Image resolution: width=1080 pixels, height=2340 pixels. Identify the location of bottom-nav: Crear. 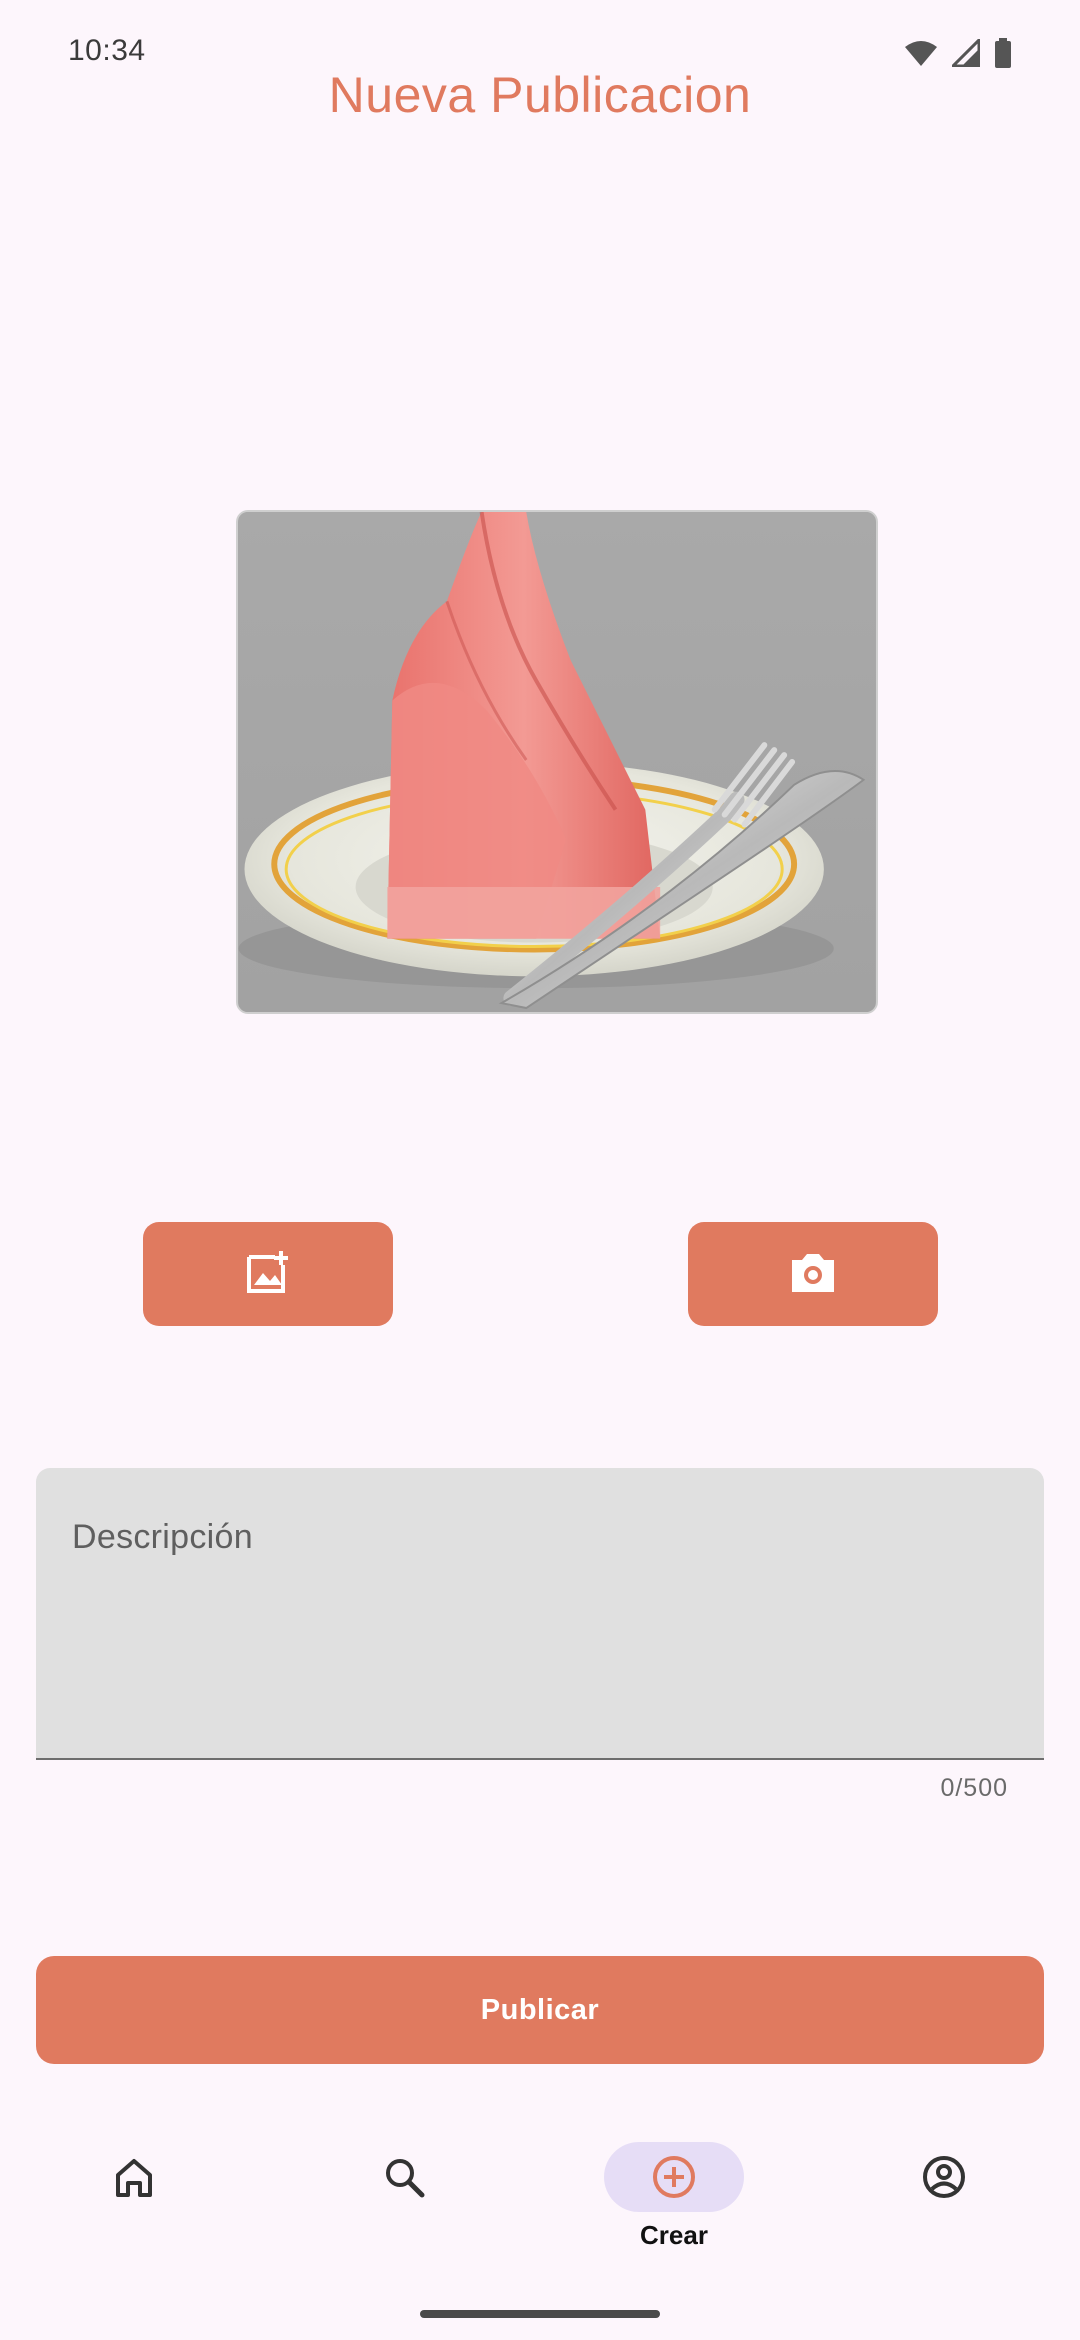
(540, 2195).